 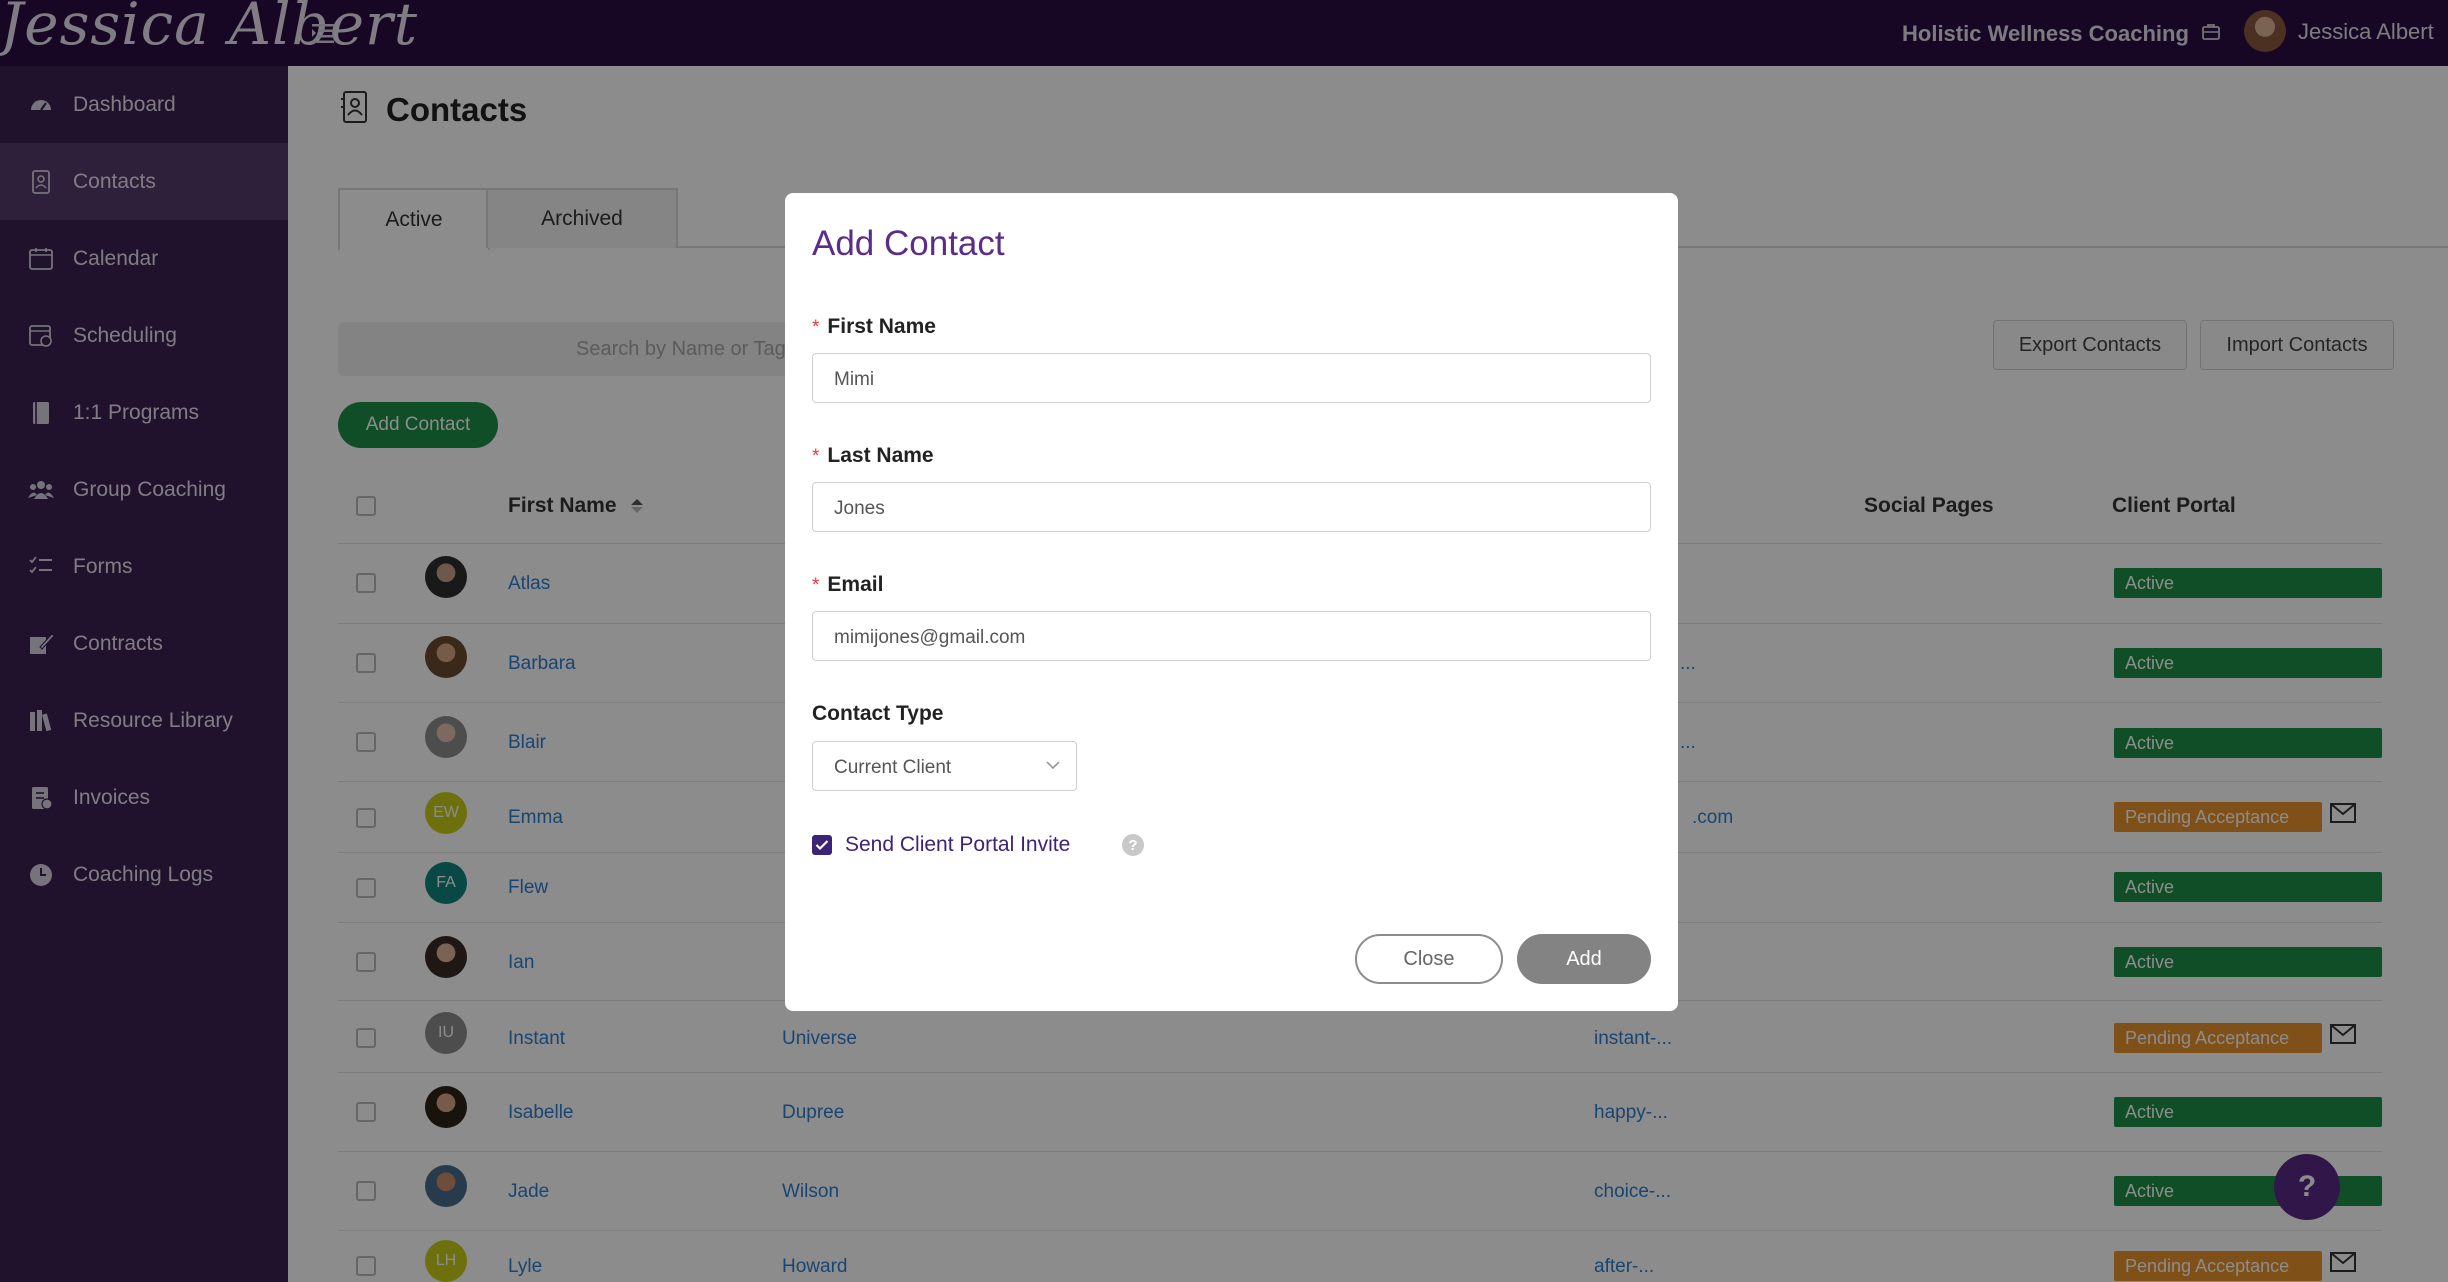 What do you see at coordinates (1231, 507) in the screenshot?
I see `last-name-field: Jones` at bounding box center [1231, 507].